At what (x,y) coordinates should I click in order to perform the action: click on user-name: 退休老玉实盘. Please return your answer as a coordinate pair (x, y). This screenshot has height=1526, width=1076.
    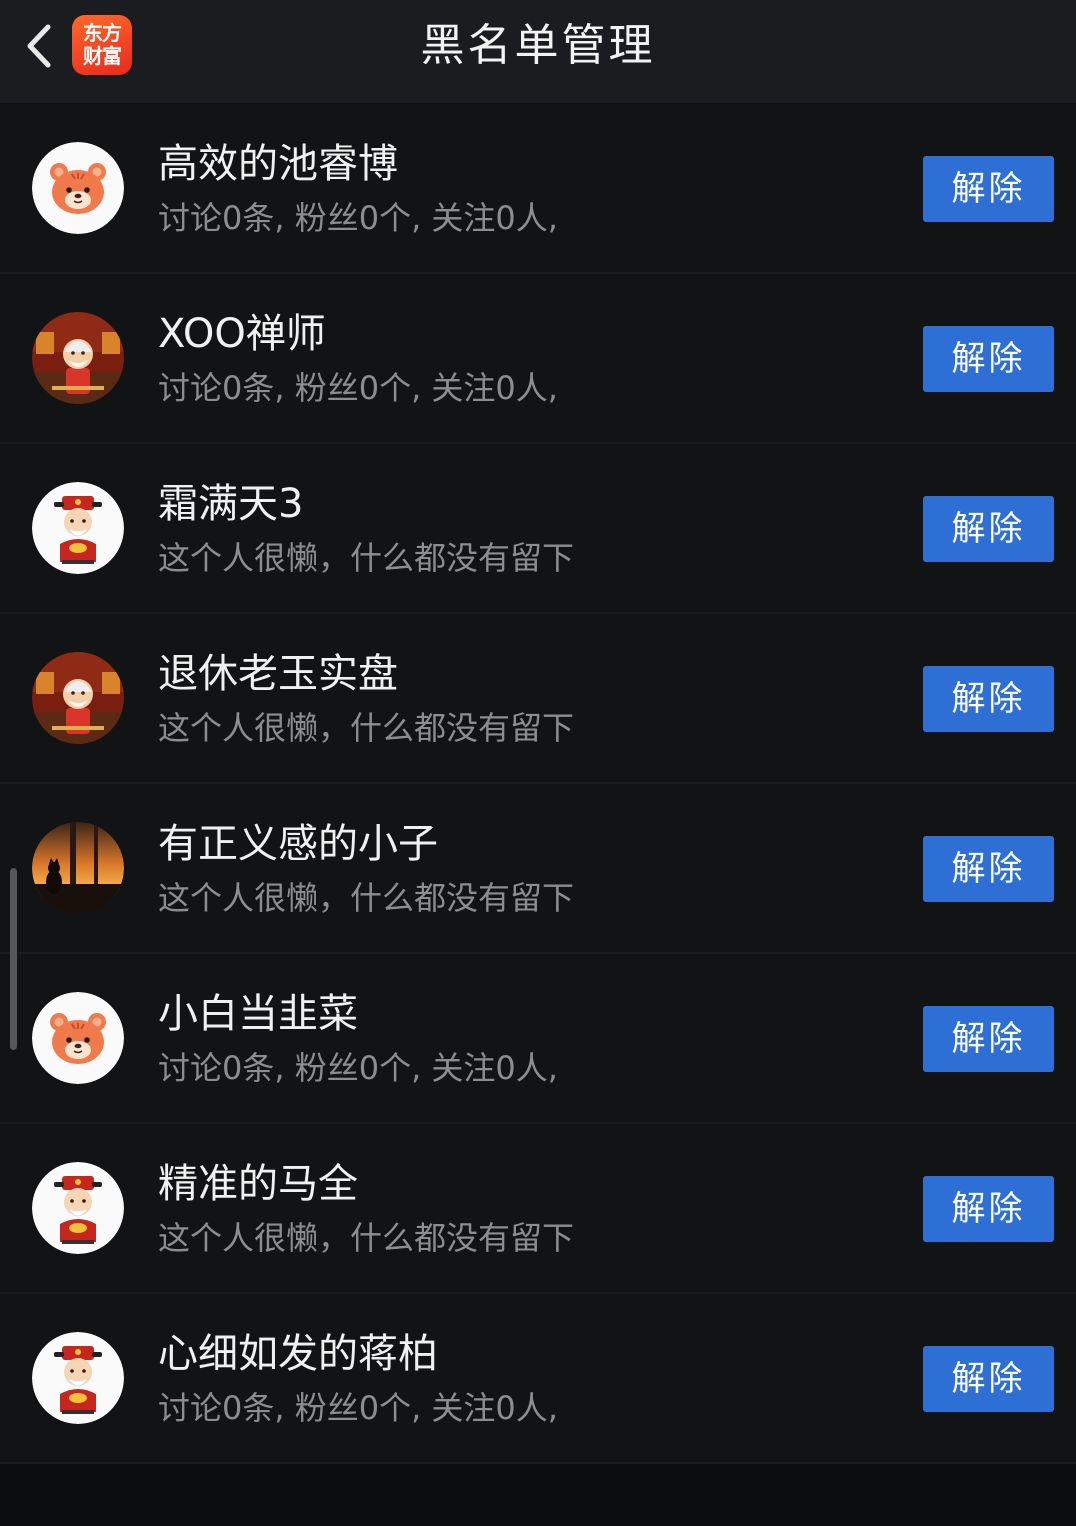
    Looking at the image, I should click on (278, 674).